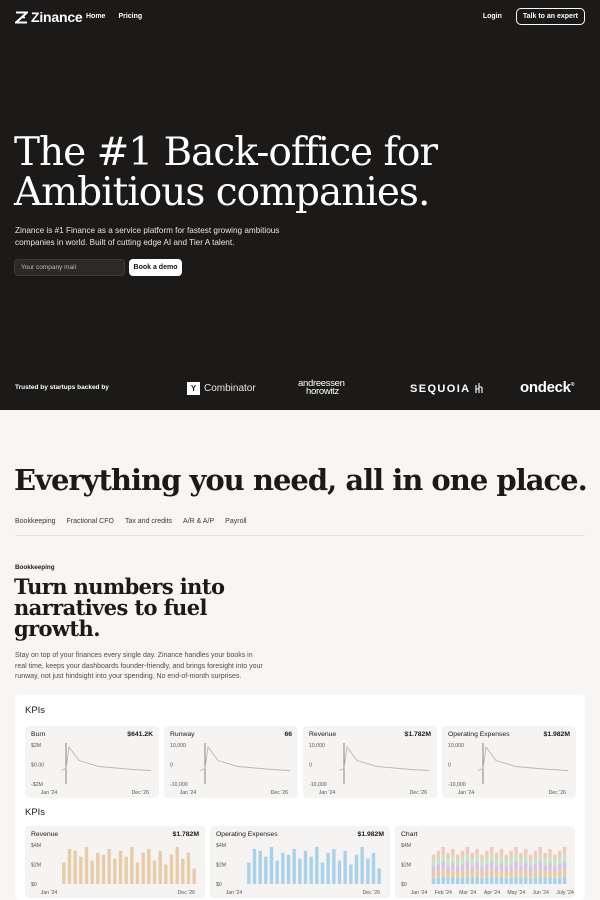 The height and width of the screenshot is (900, 600). I want to click on y-axis-tick: 10,000, so click(178, 746).